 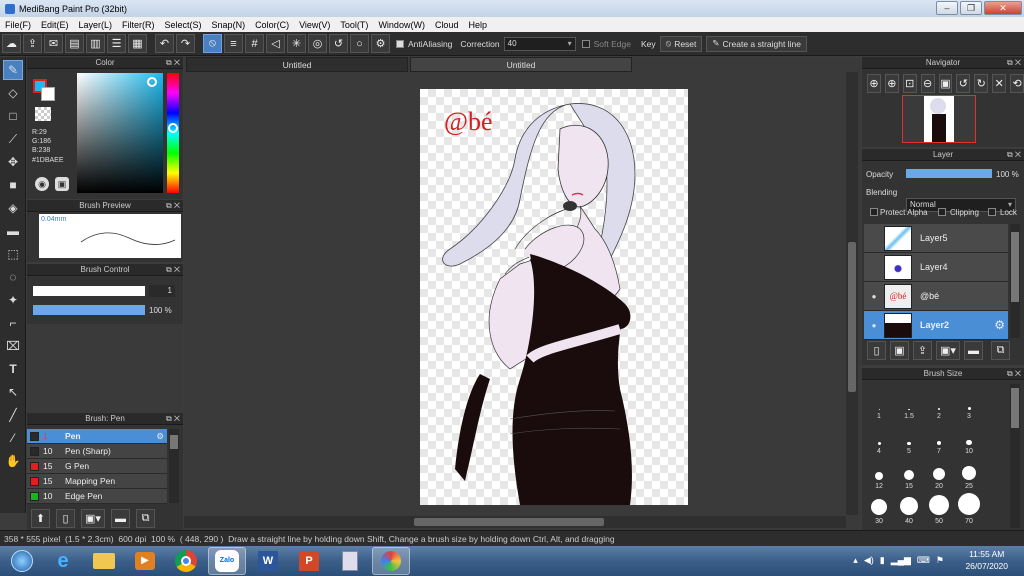 I want to click on horizontal-scrollbar, so click(x=515, y=522).